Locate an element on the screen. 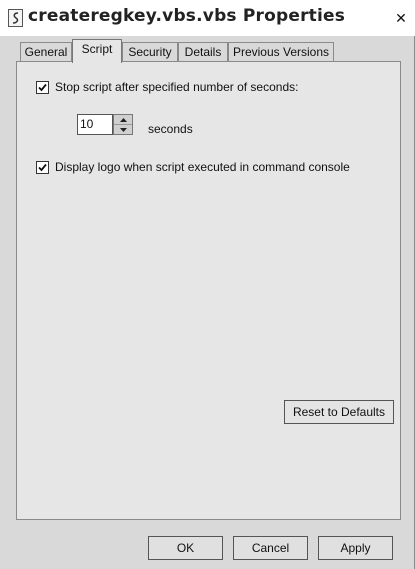 The height and width of the screenshot is (569, 415). spin-down-button is located at coordinates (123, 130).